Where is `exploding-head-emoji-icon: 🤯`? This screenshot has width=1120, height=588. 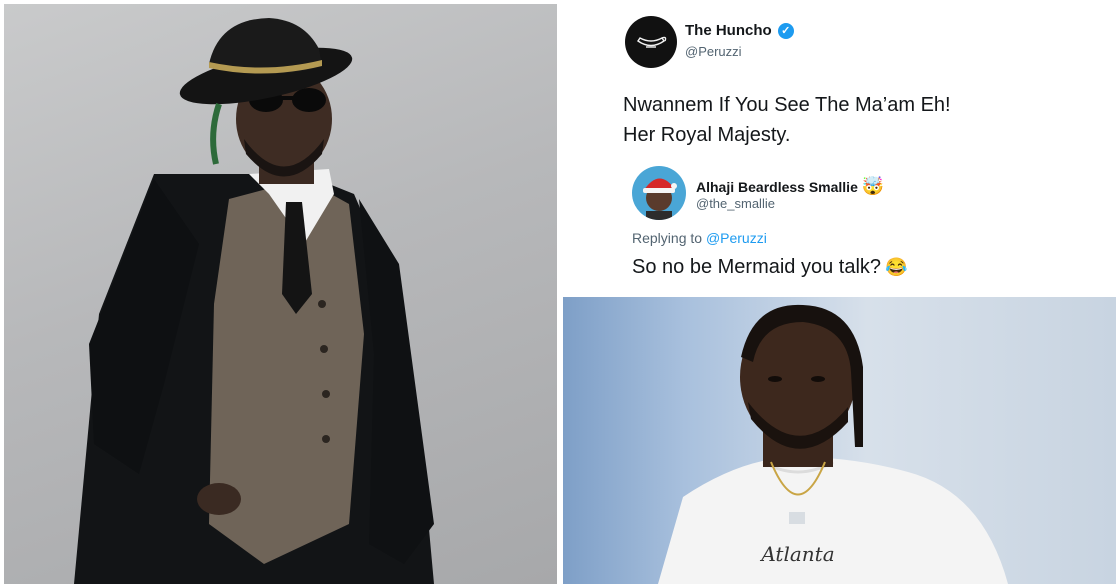
exploding-head-emoji-icon: 🤯 is located at coordinates (873, 186).